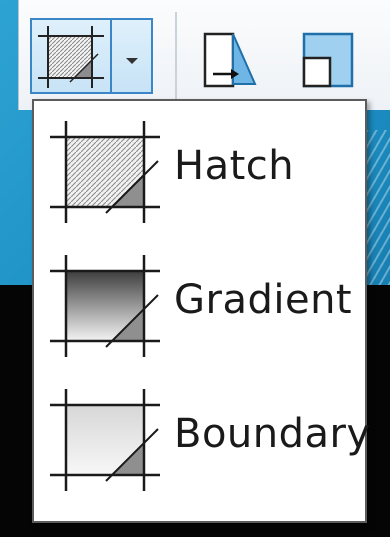 The height and width of the screenshot is (537, 390). What do you see at coordinates (176, 56) in the screenshot?
I see `ribbon-separator` at bounding box center [176, 56].